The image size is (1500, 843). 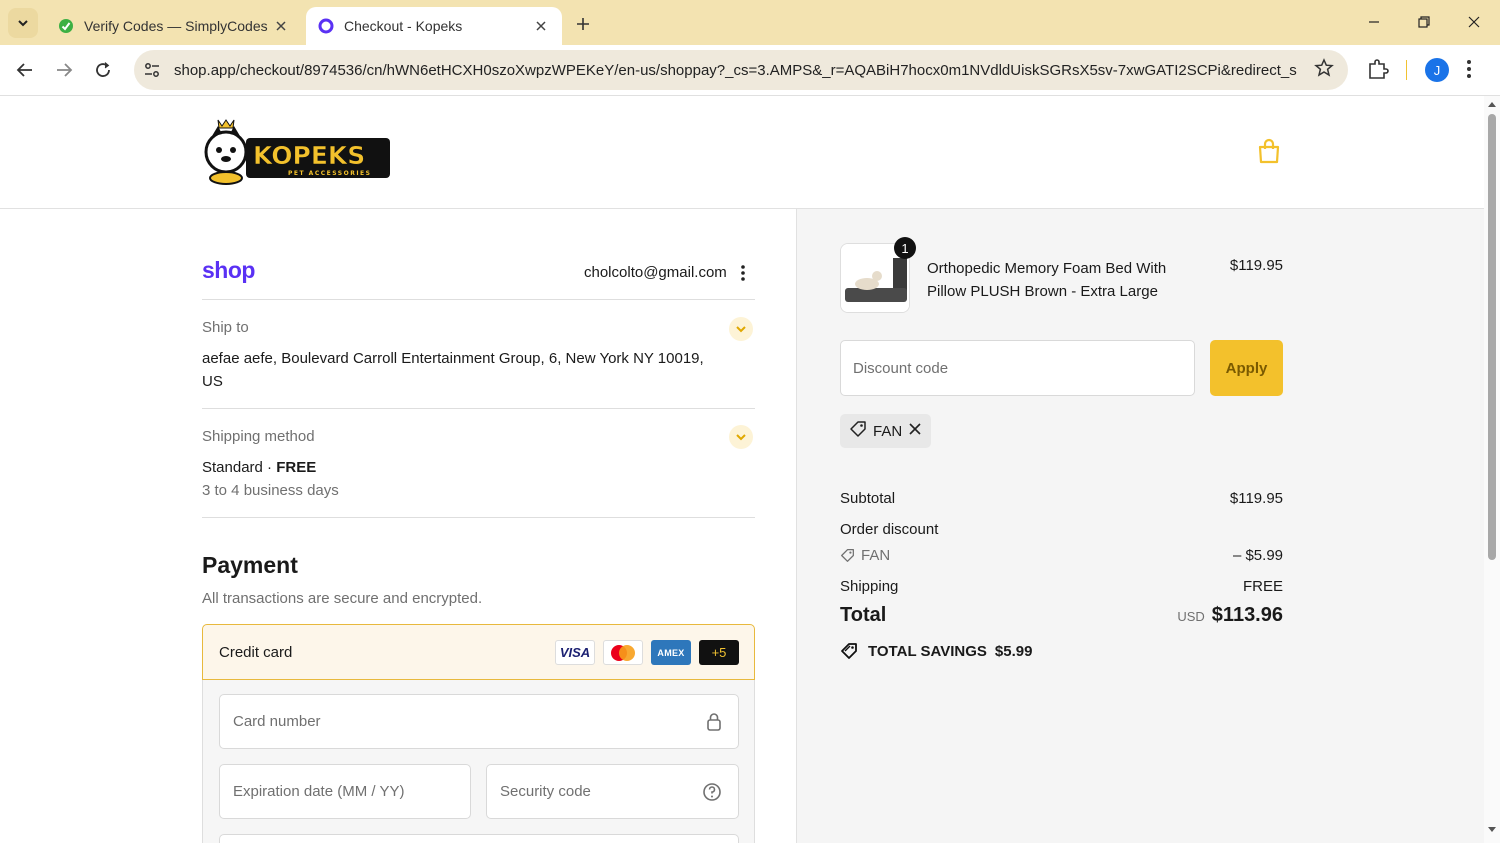 What do you see at coordinates (1492, 830) in the screenshot?
I see `scroll-down-icon` at bounding box center [1492, 830].